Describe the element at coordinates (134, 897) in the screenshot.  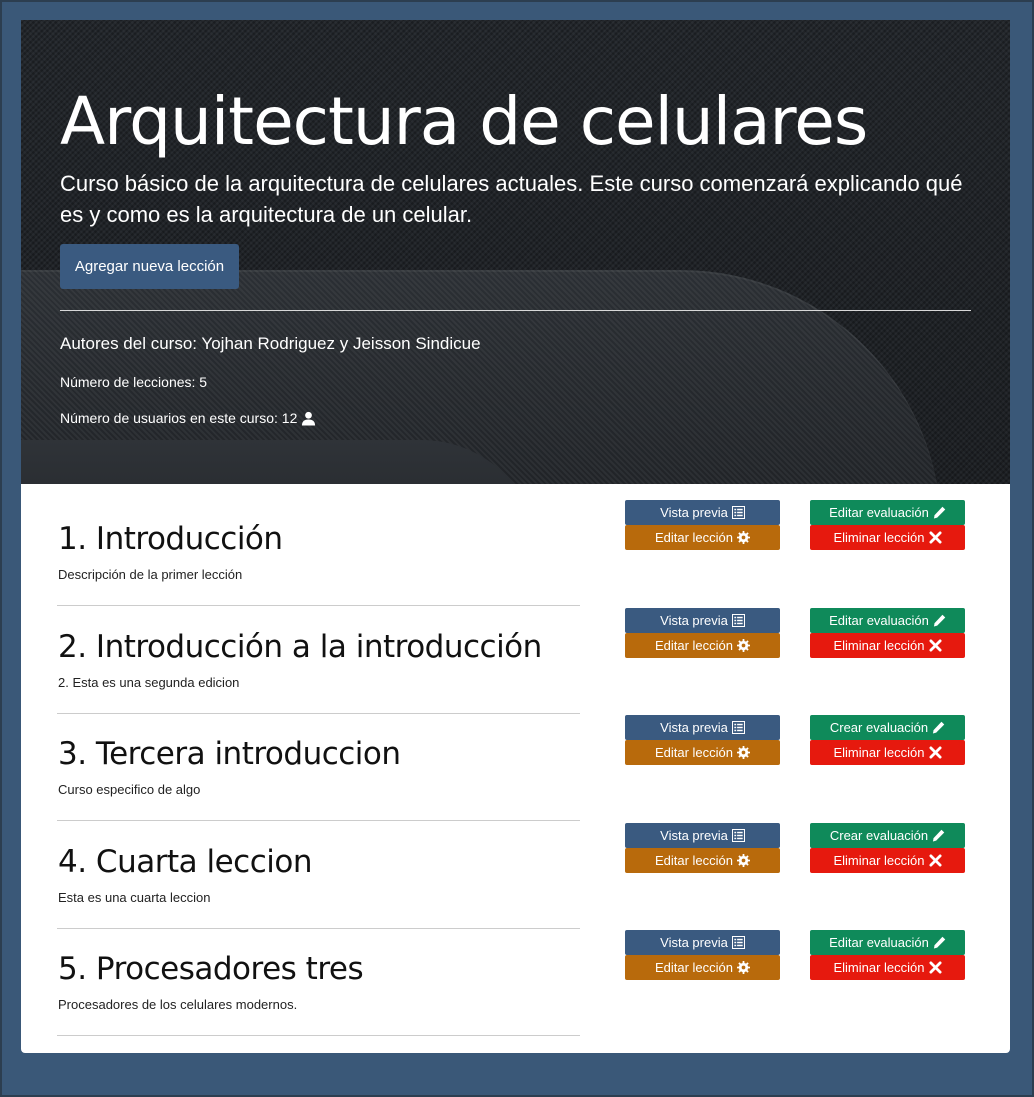
I see `lesson-description: Esta es una cuarta leccion` at that location.